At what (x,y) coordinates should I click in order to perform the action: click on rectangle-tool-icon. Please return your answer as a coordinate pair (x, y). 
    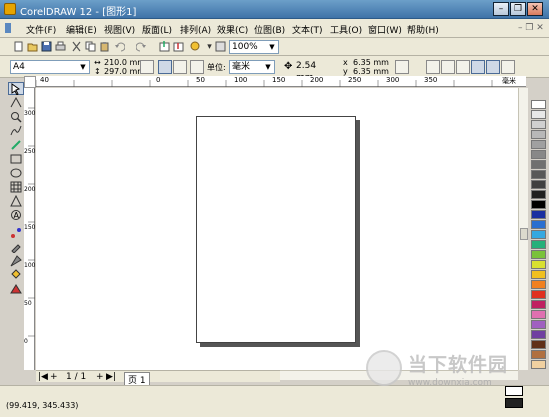
    Looking at the image, I should click on (16, 158).